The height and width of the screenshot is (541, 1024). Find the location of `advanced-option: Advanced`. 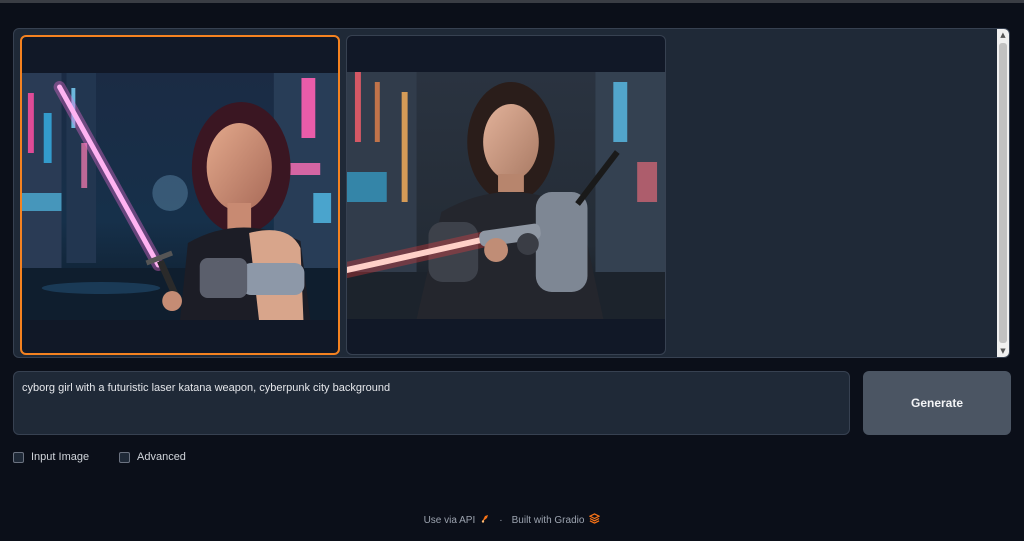

advanced-option: Advanced is located at coordinates (152, 457).